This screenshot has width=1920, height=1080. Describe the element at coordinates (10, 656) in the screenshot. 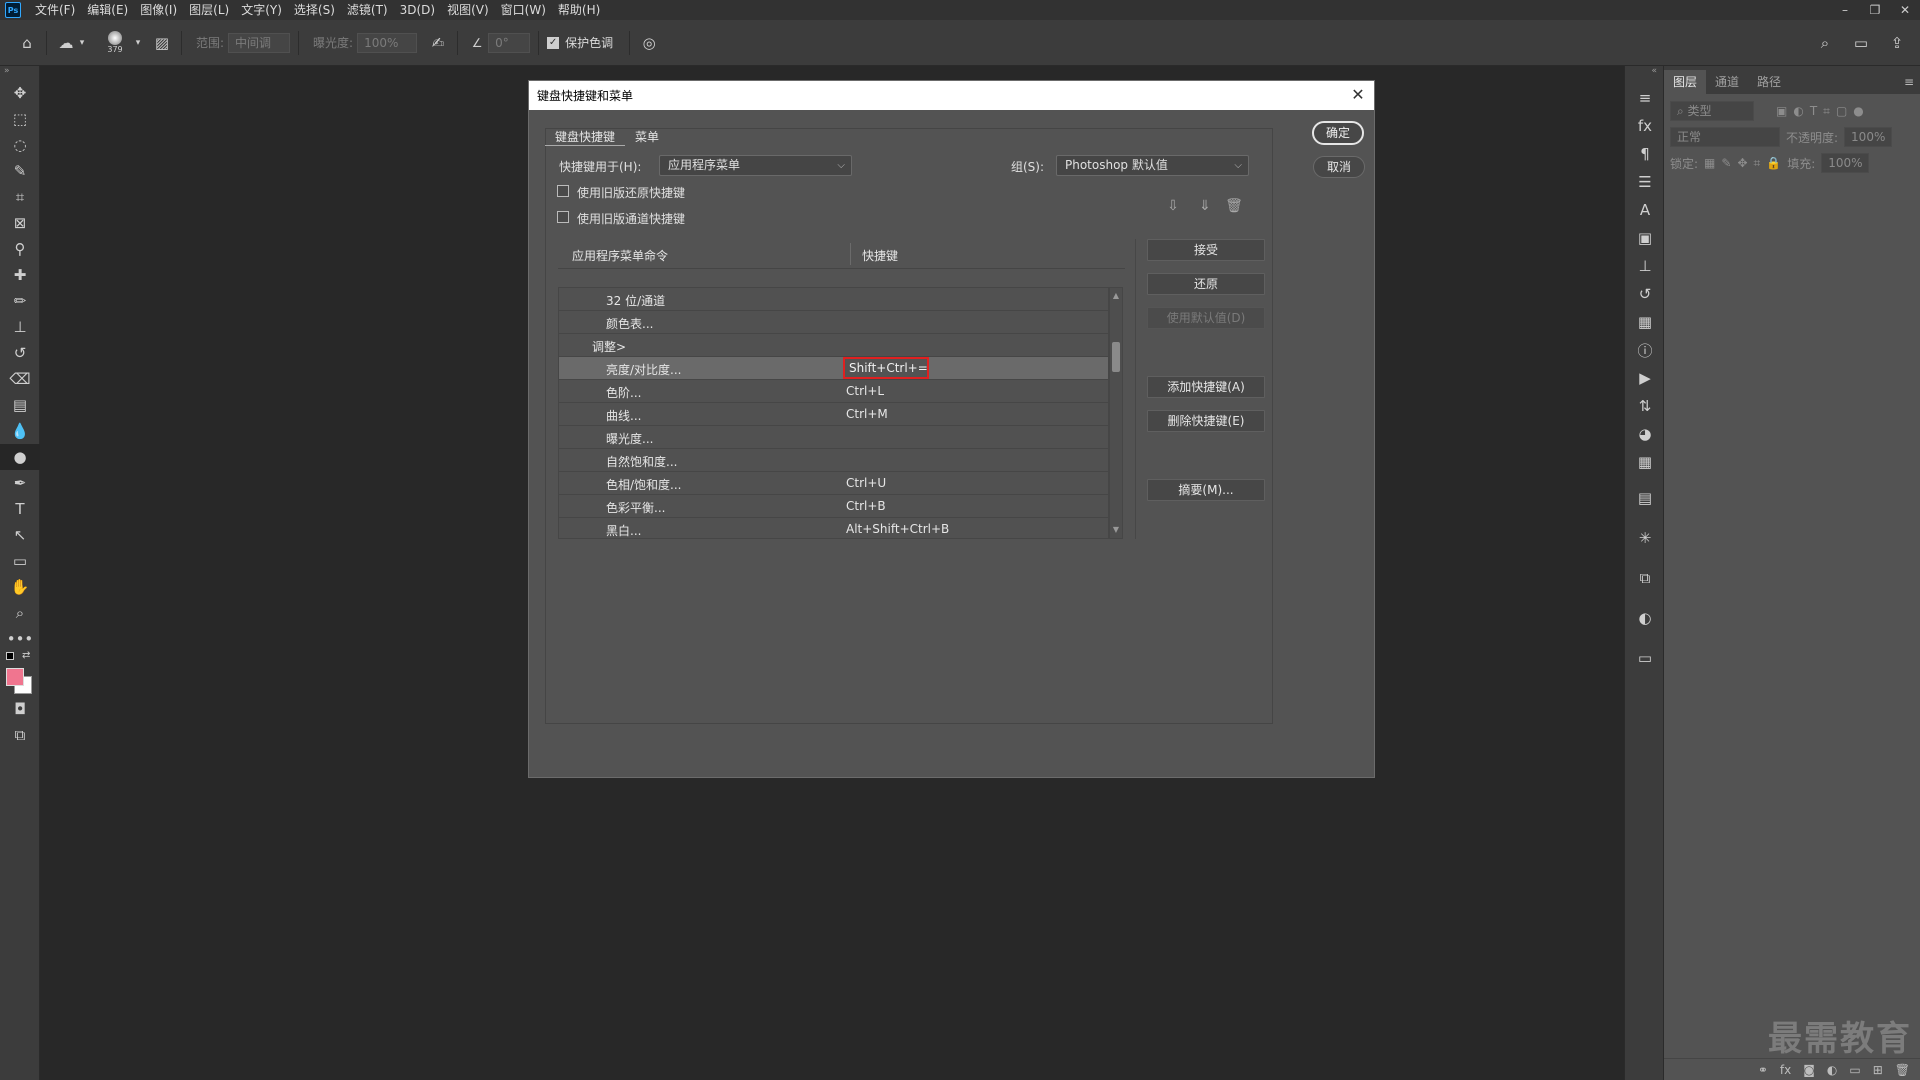

I see `default-colors-icon` at that location.